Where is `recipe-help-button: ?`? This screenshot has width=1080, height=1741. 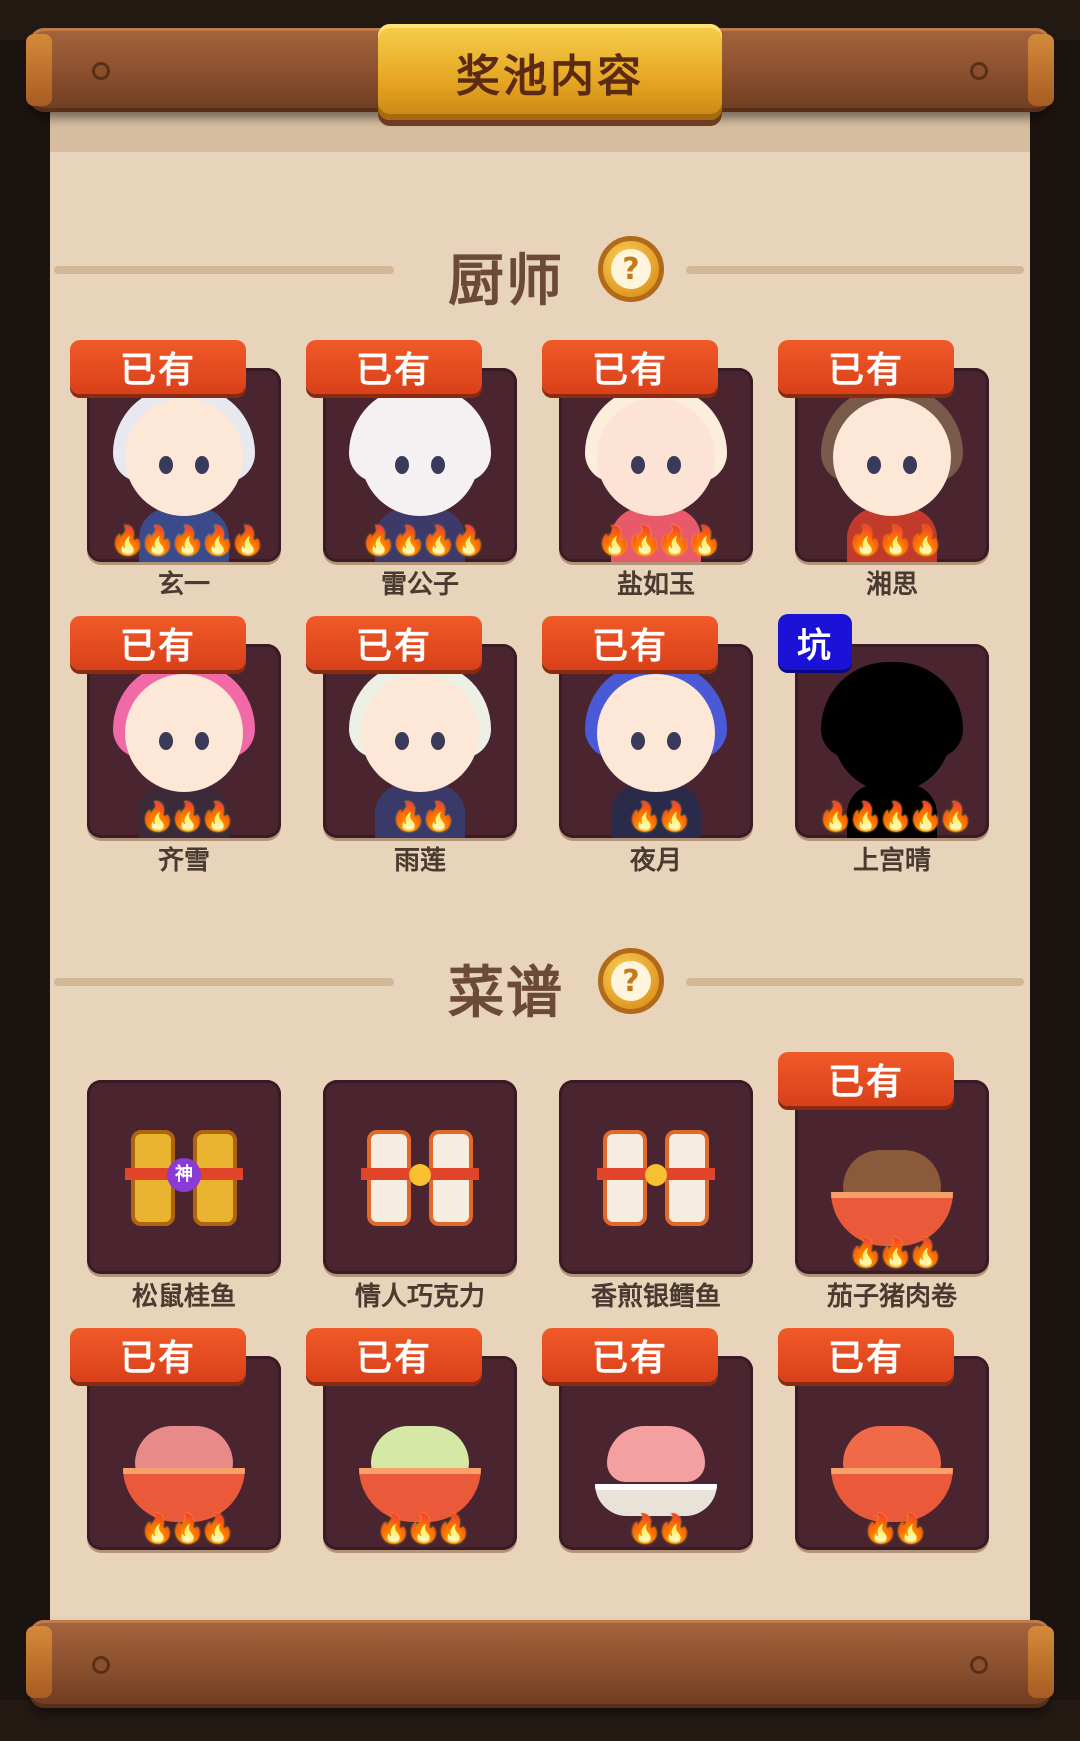 recipe-help-button: ? is located at coordinates (631, 981).